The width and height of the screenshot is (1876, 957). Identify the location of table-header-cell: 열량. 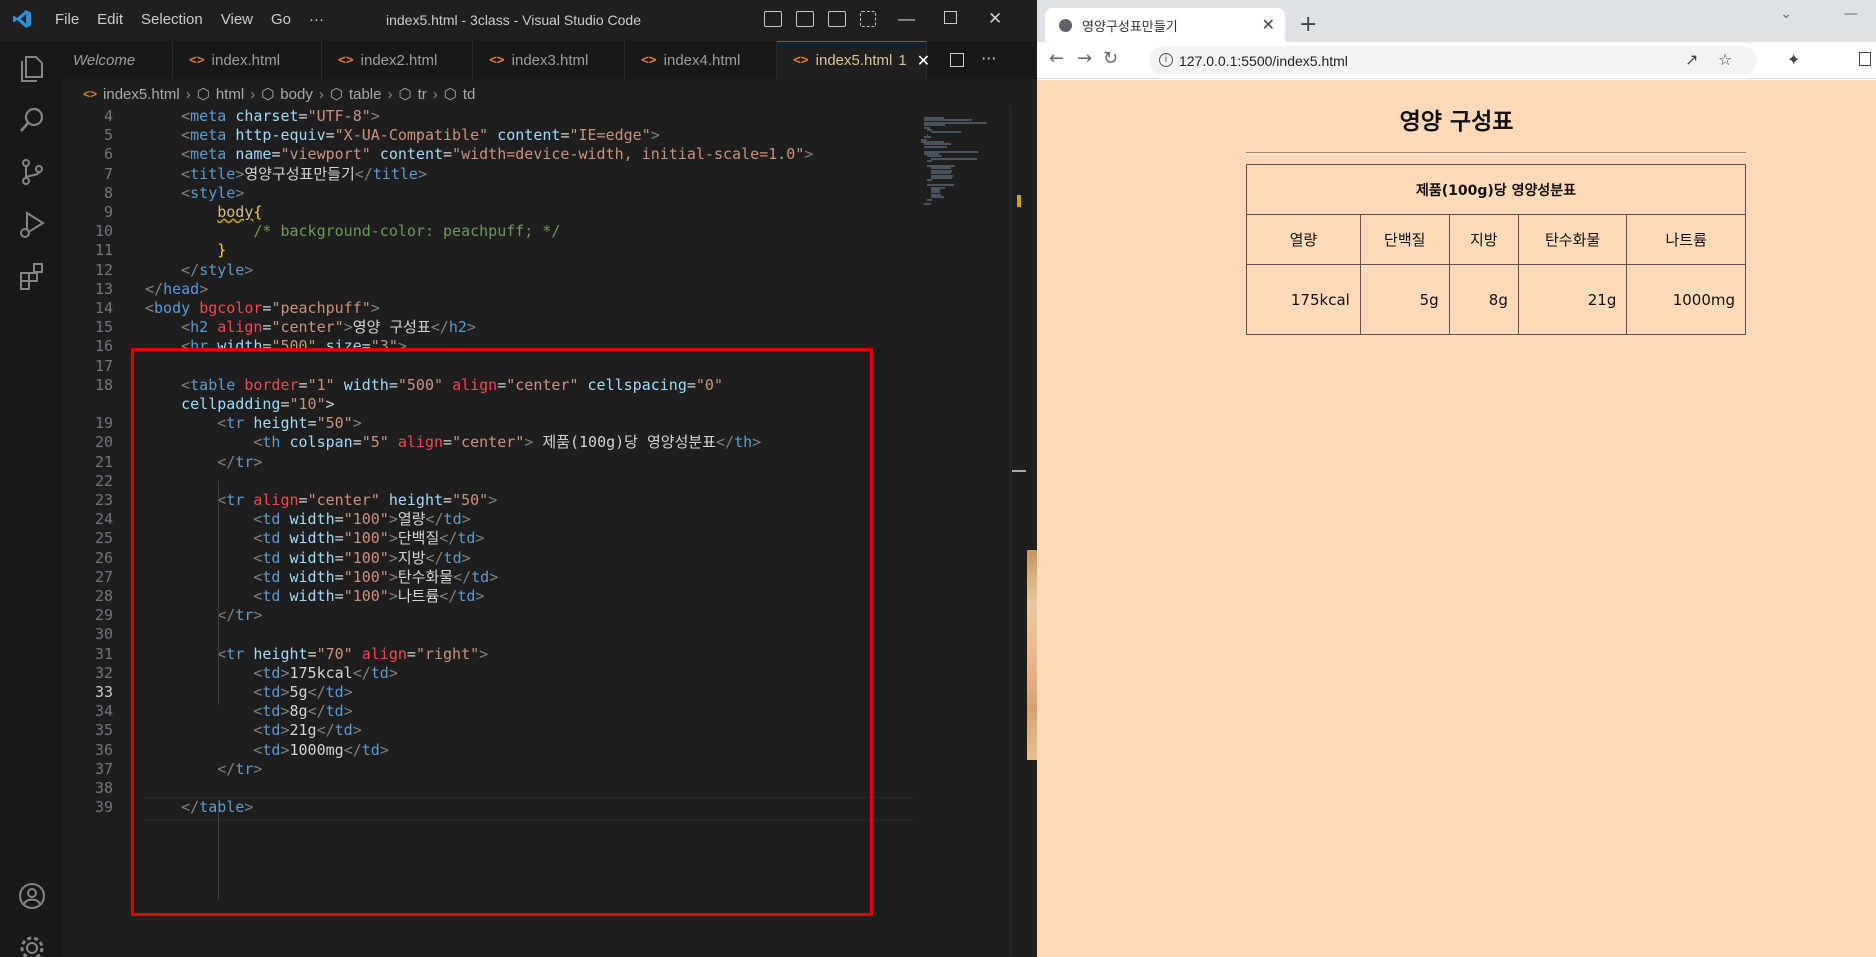
(1303, 239).